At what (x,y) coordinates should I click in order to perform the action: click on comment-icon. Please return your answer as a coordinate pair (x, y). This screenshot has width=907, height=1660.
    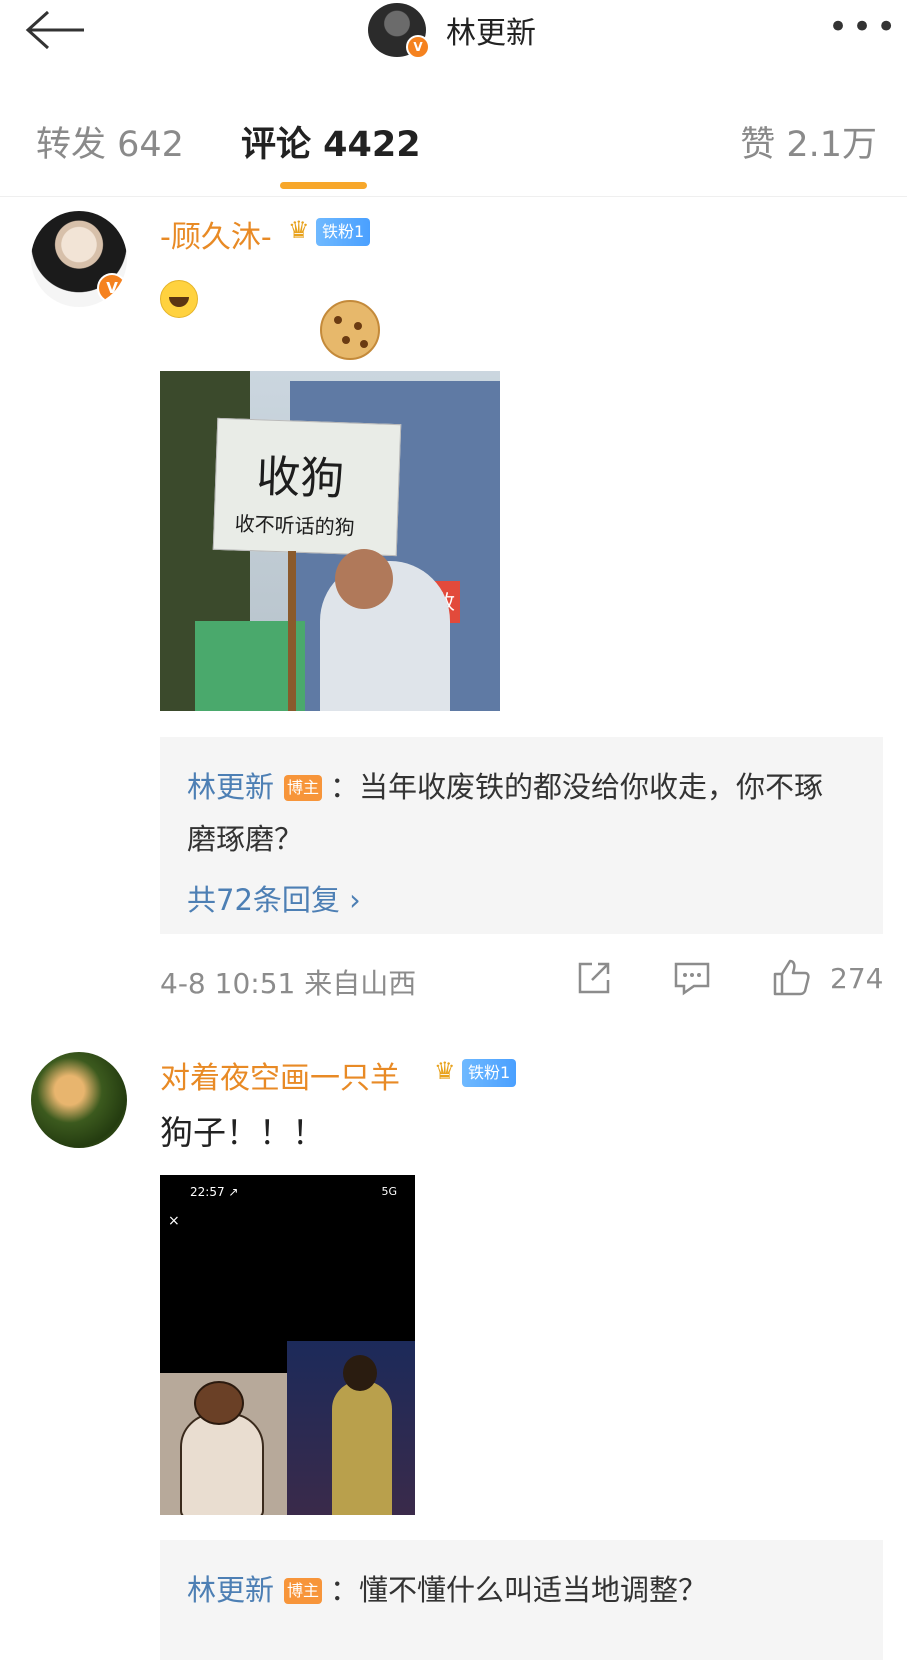
    Looking at the image, I should click on (692, 978).